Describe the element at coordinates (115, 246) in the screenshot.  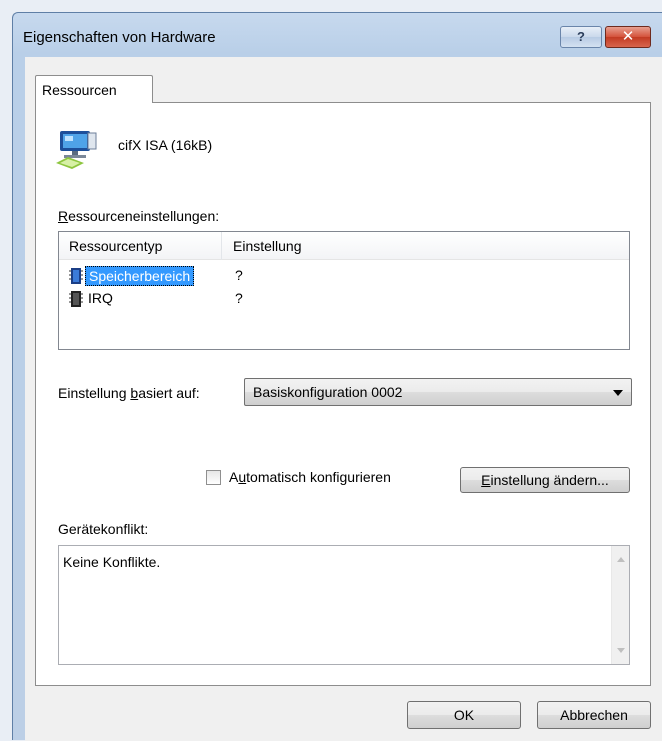
I see `column-header-resource-type: Ressourcentyp` at that location.